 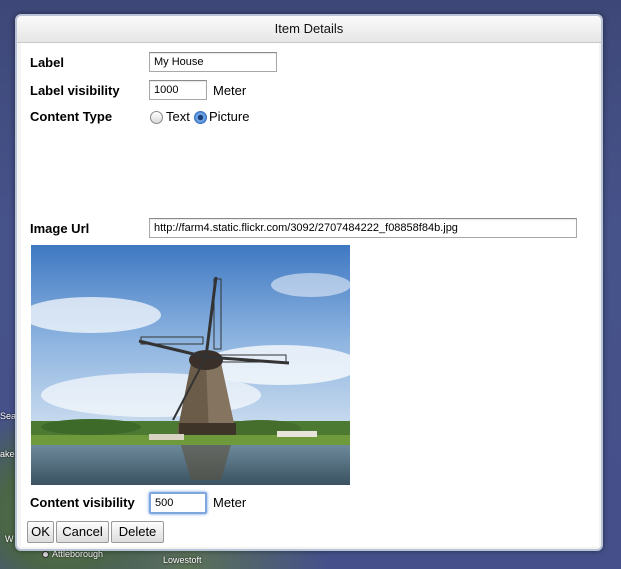 I want to click on text-radio-label: Text, so click(x=178, y=116).